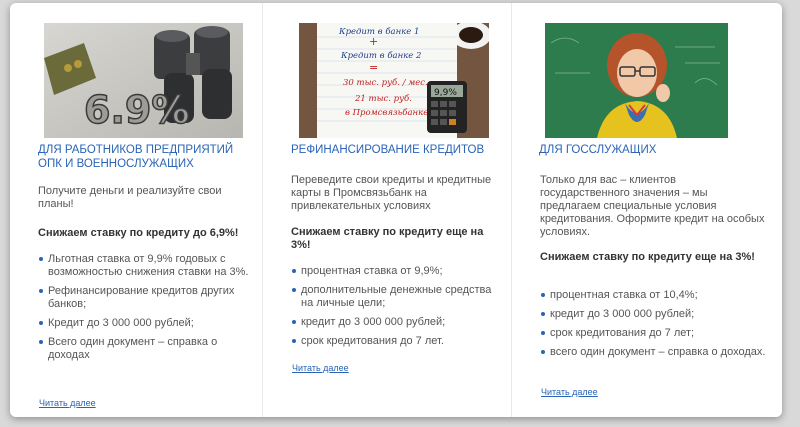 This screenshot has width=800, height=427. Describe the element at coordinates (373, 41) in the screenshot. I see `notepad-line: +` at that location.